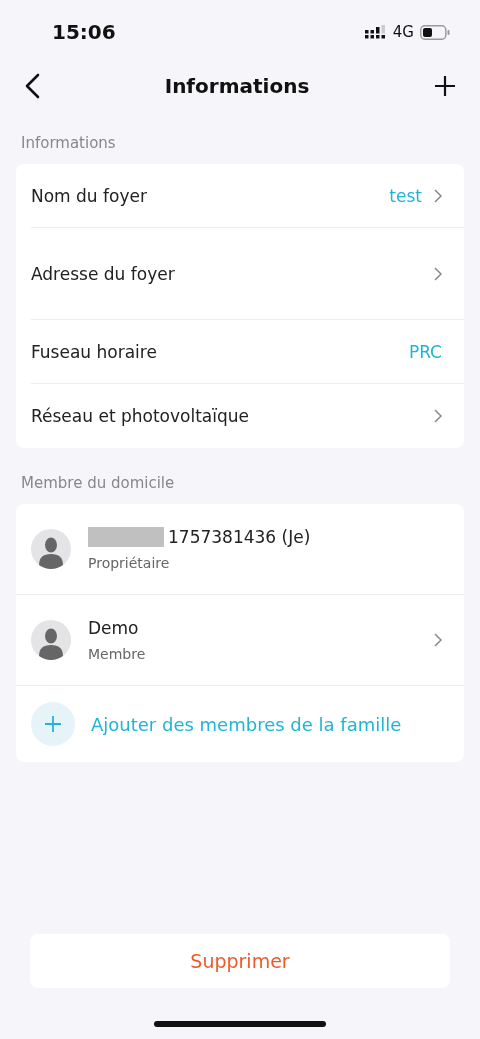 This screenshot has width=480, height=1039. Describe the element at coordinates (240, 549) in the screenshot. I see `member-row: 1757381436 (Je) Propriétaire` at that location.